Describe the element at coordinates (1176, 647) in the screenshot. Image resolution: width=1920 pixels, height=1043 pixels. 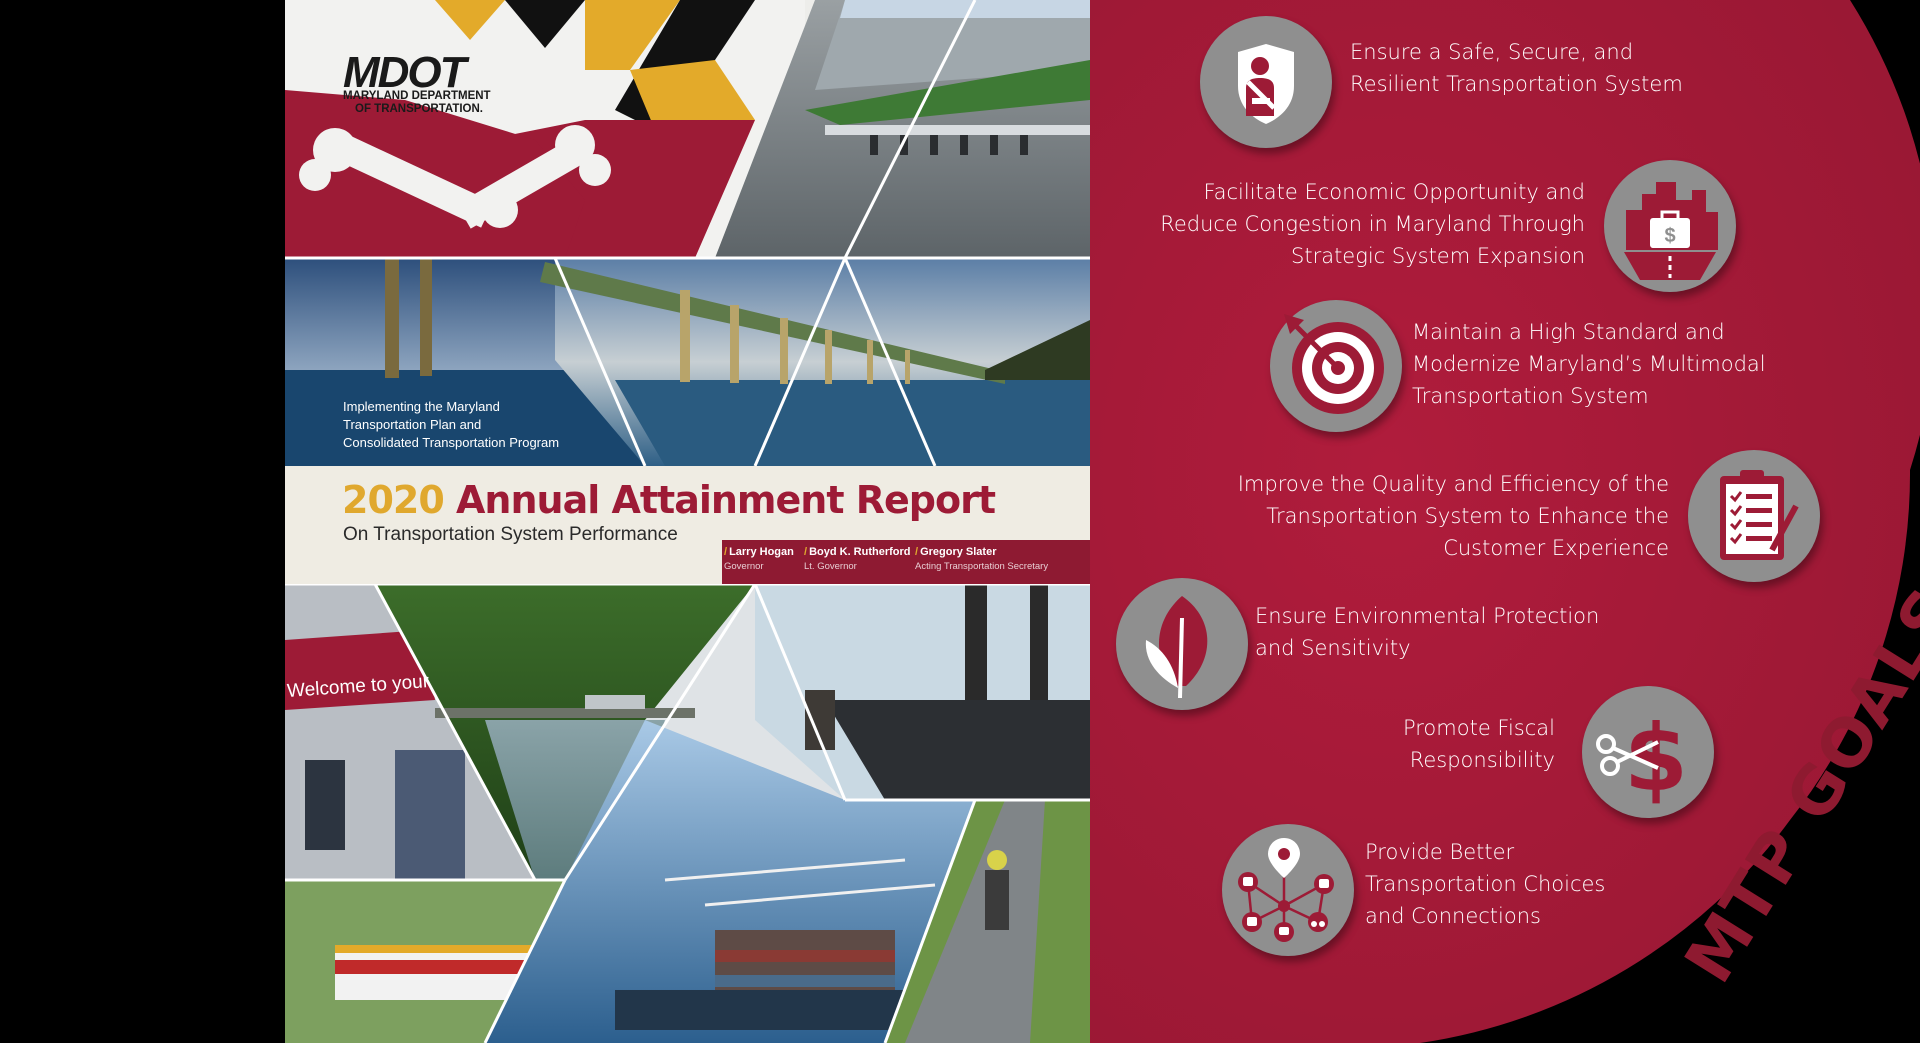
I see `leaf-icon` at that location.